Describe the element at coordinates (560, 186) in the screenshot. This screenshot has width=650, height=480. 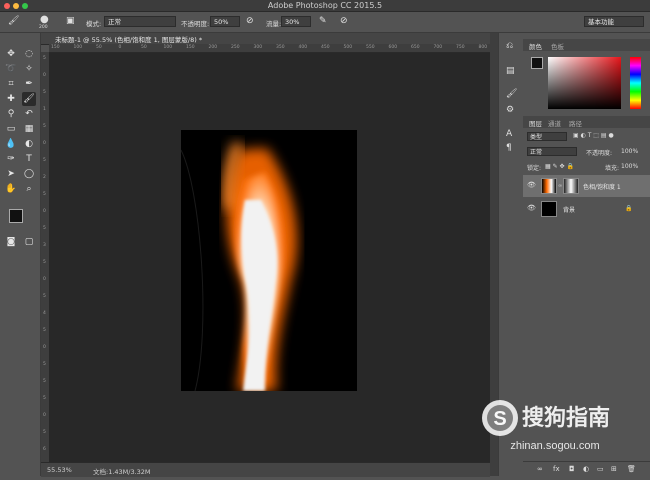
I see `link-icon: ∞` at that location.